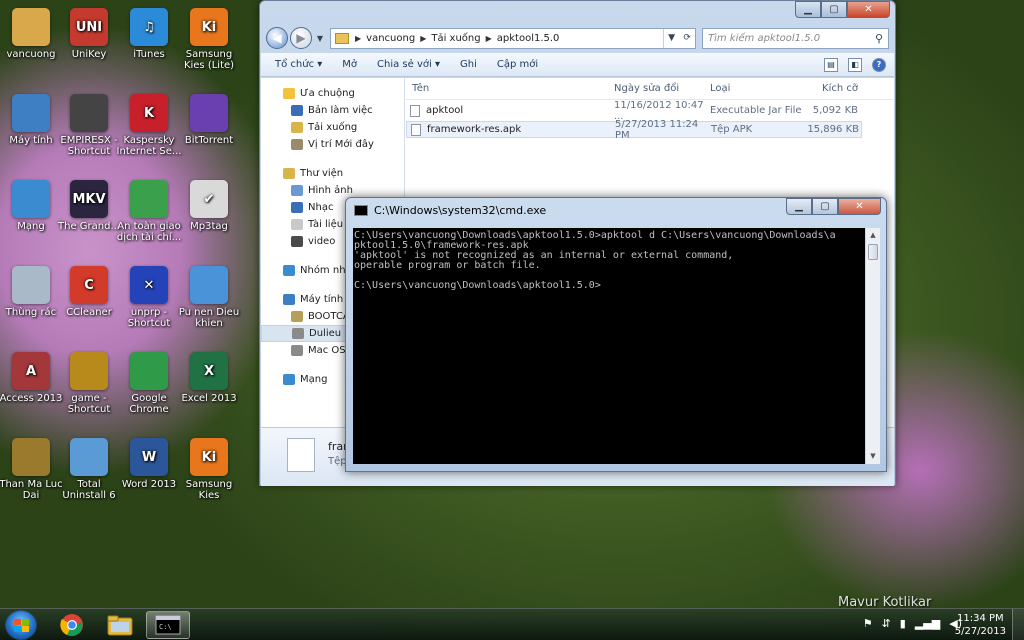 Image resolution: width=1024 pixels, height=640 pixels. Describe the element at coordinates (209, 206) in the screenshot. I see `desktop-icon-mp3tag: ✔ Mp3tag` at that location.